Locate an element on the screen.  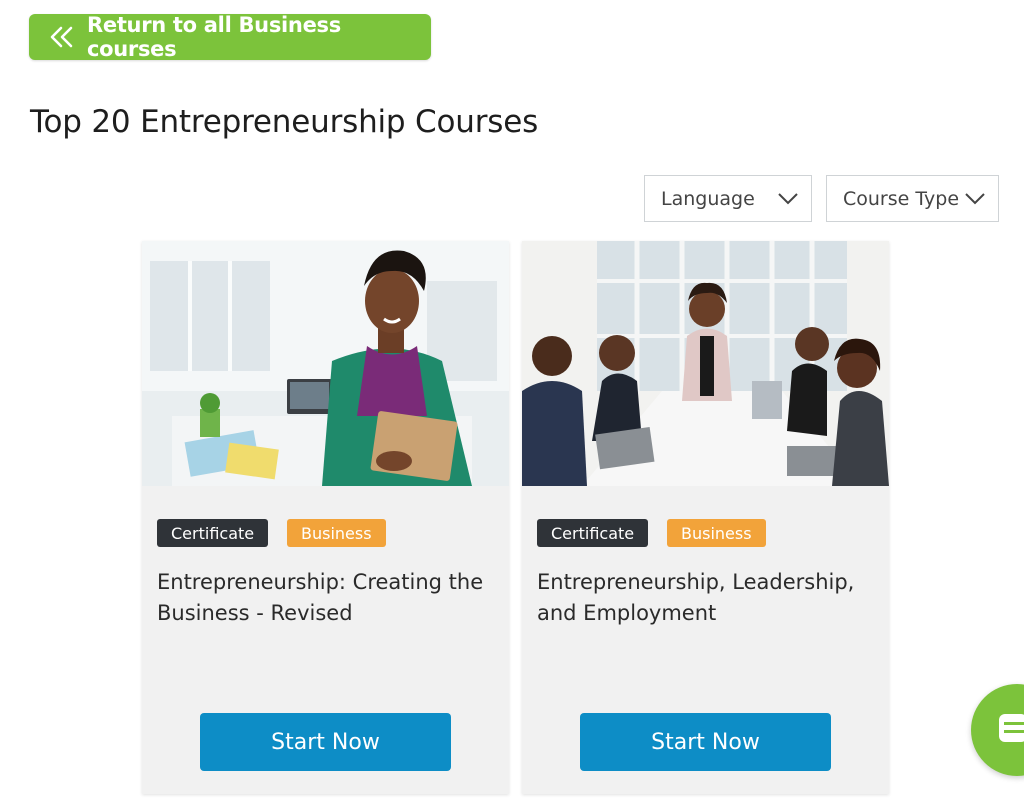
chat-icon is located at coordinates (1011, 728).